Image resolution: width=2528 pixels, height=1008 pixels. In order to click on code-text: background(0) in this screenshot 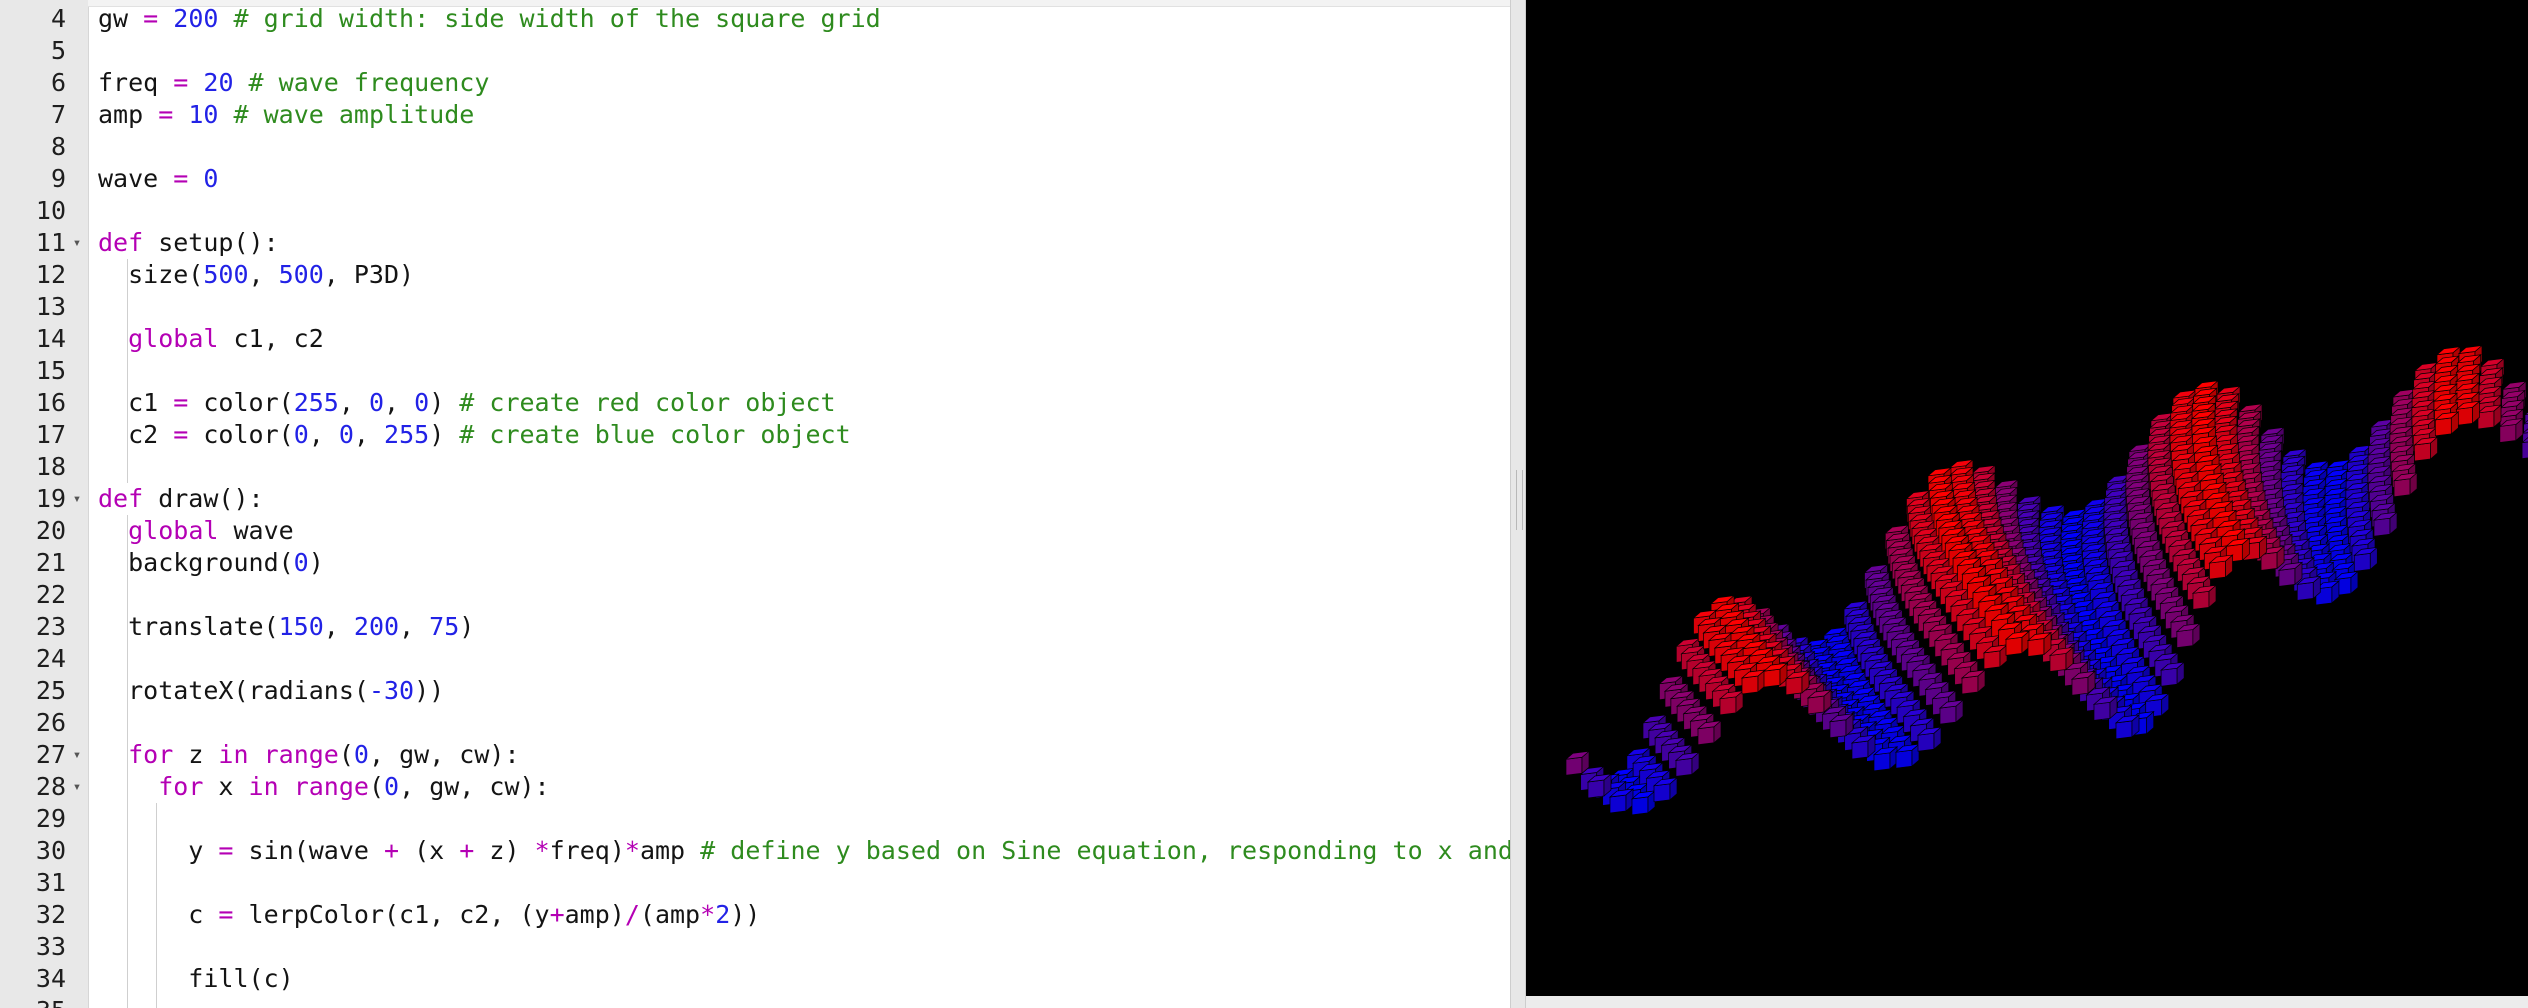, I will do `click(211, 563)`.